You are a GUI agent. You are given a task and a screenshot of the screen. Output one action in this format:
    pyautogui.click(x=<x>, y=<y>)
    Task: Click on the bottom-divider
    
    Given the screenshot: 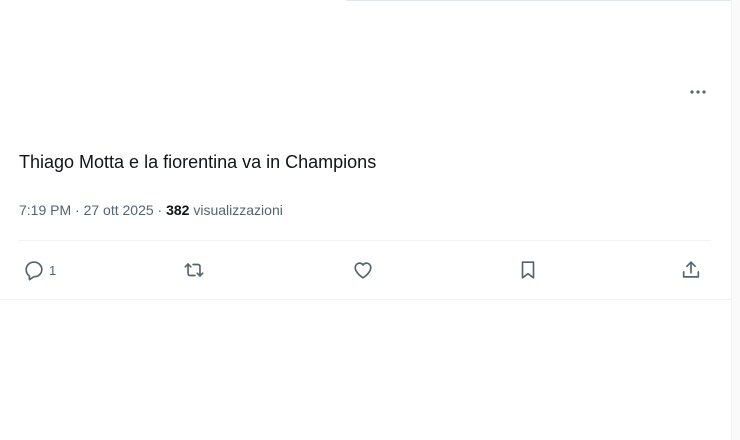 What is the action you would take?
    pyautogui.click(x=365, y=299)
    